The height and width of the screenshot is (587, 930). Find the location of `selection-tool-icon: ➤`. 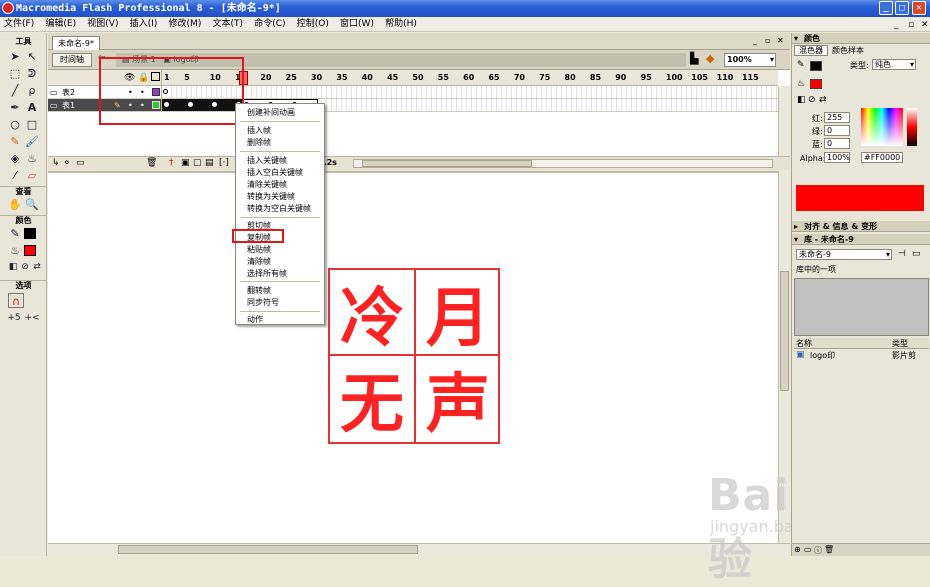

selection-tool-icon: ➤ is located at coordinates (15, 56).